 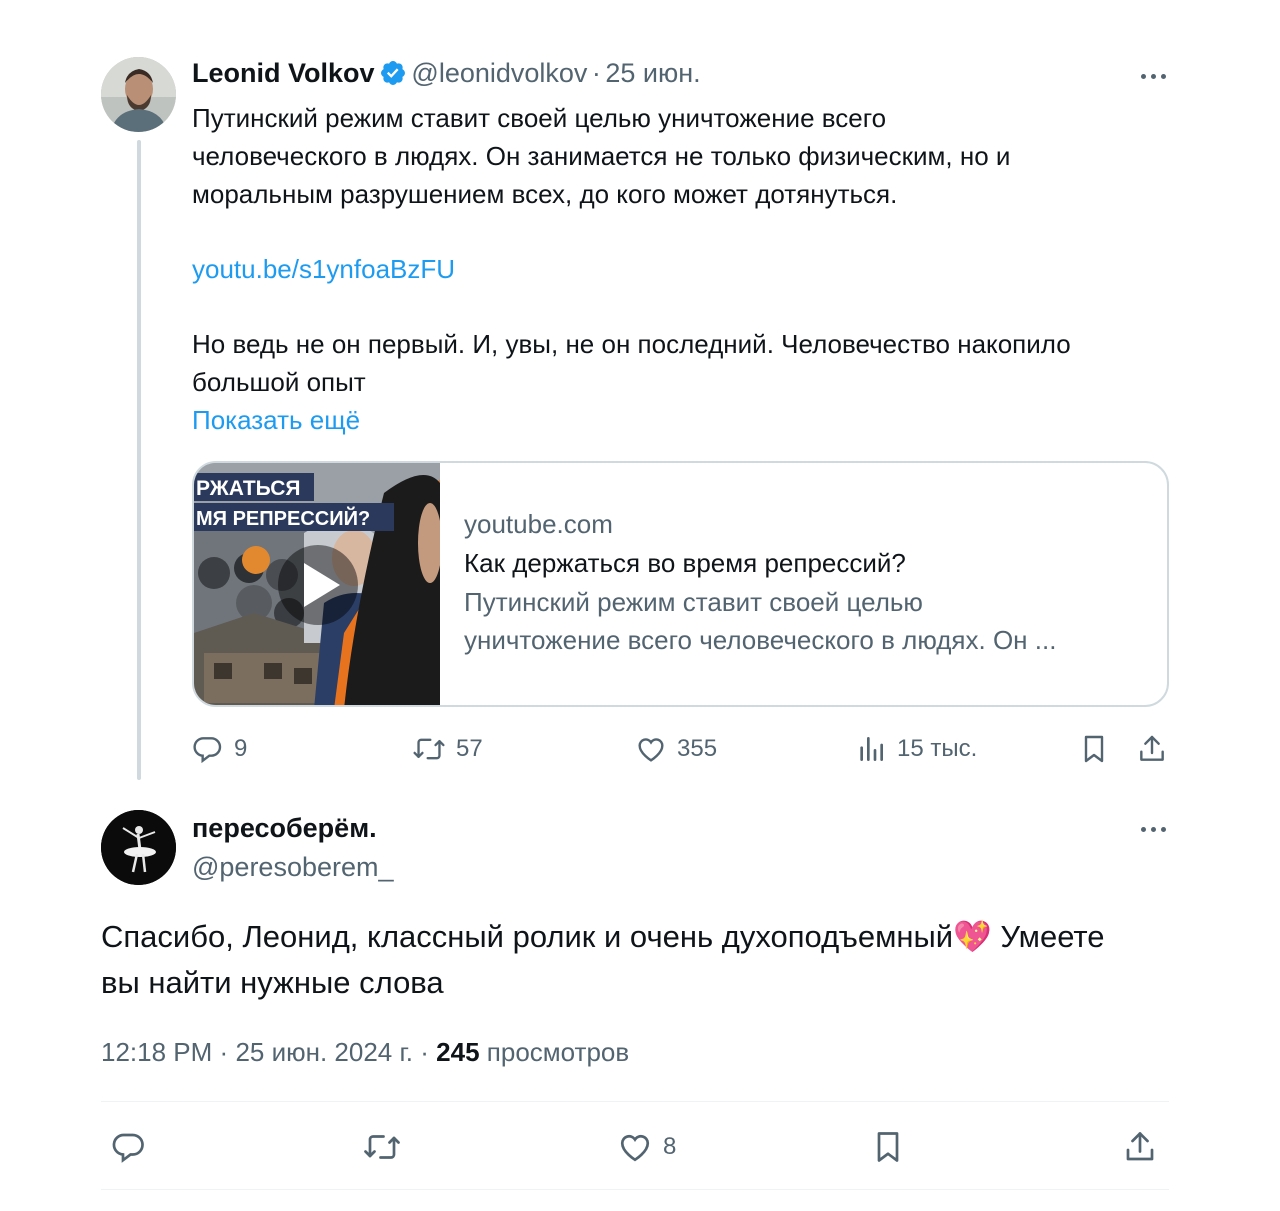 I want to click on sparkling-heart-emoji: 💖, so click(x=972, y=936).